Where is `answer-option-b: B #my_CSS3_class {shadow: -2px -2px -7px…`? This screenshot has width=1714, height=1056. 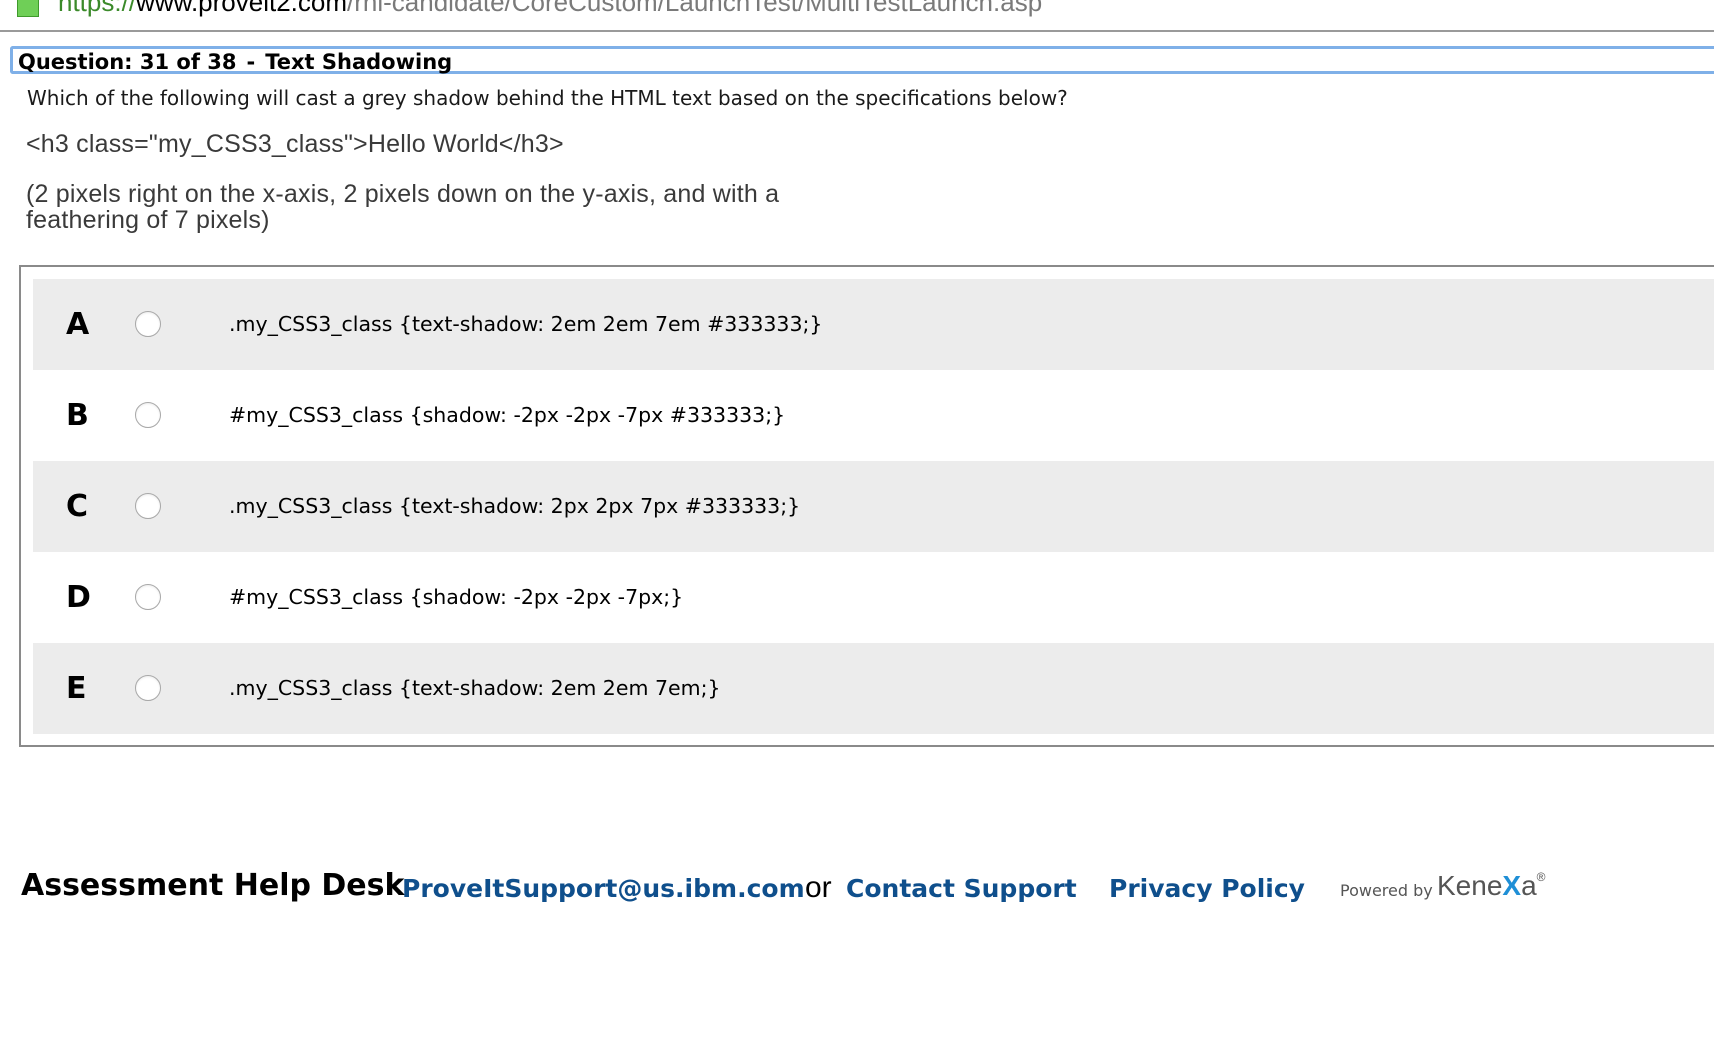 answer-option-b: B #my_CSS3_class {shadow: -2px -2px -7px… is located at coordinates (873, 415).